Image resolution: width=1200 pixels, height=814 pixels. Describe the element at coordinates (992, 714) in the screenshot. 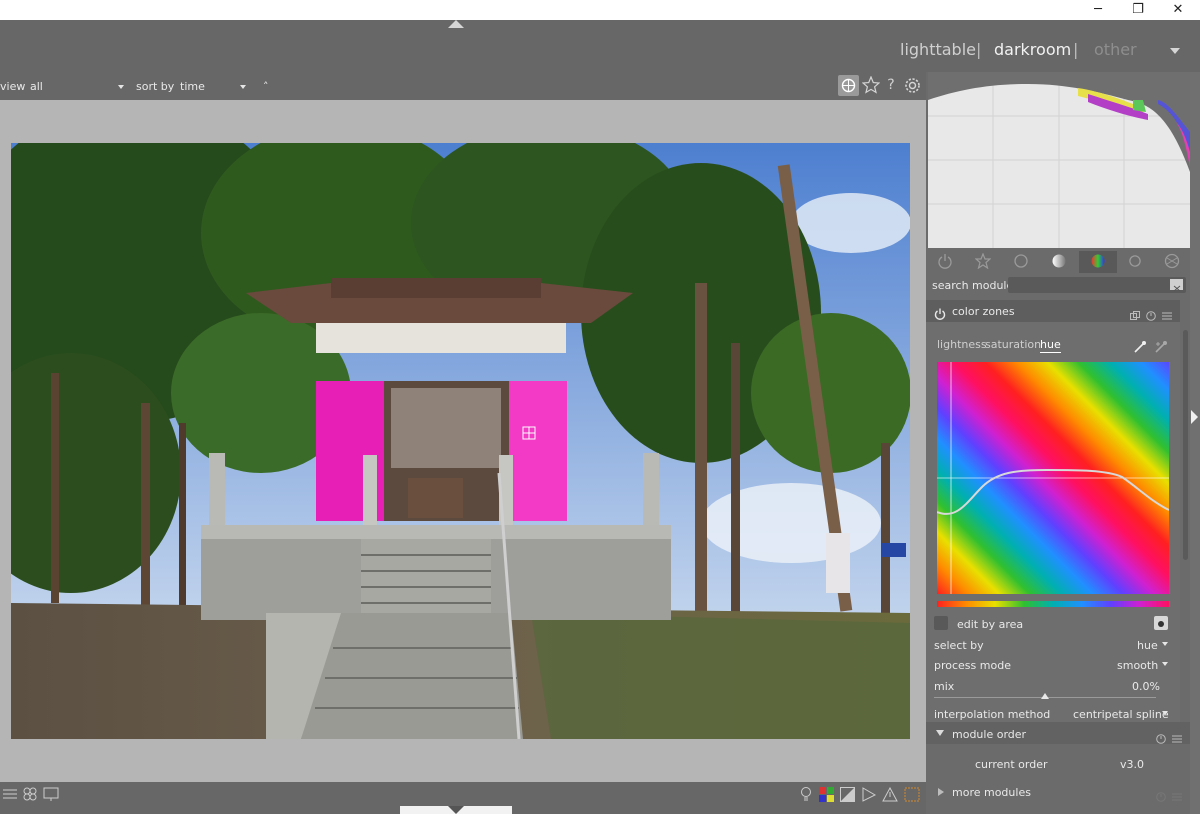

I see `interpolation-label: interpolation method` at that location.